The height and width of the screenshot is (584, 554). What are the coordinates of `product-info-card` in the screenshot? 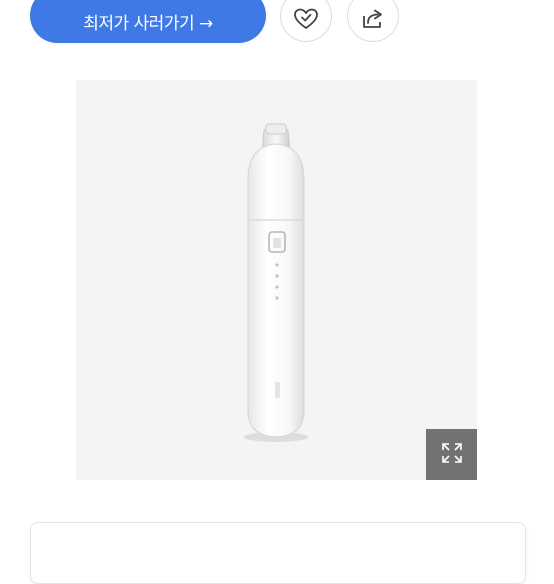 It's located at (278, 553).